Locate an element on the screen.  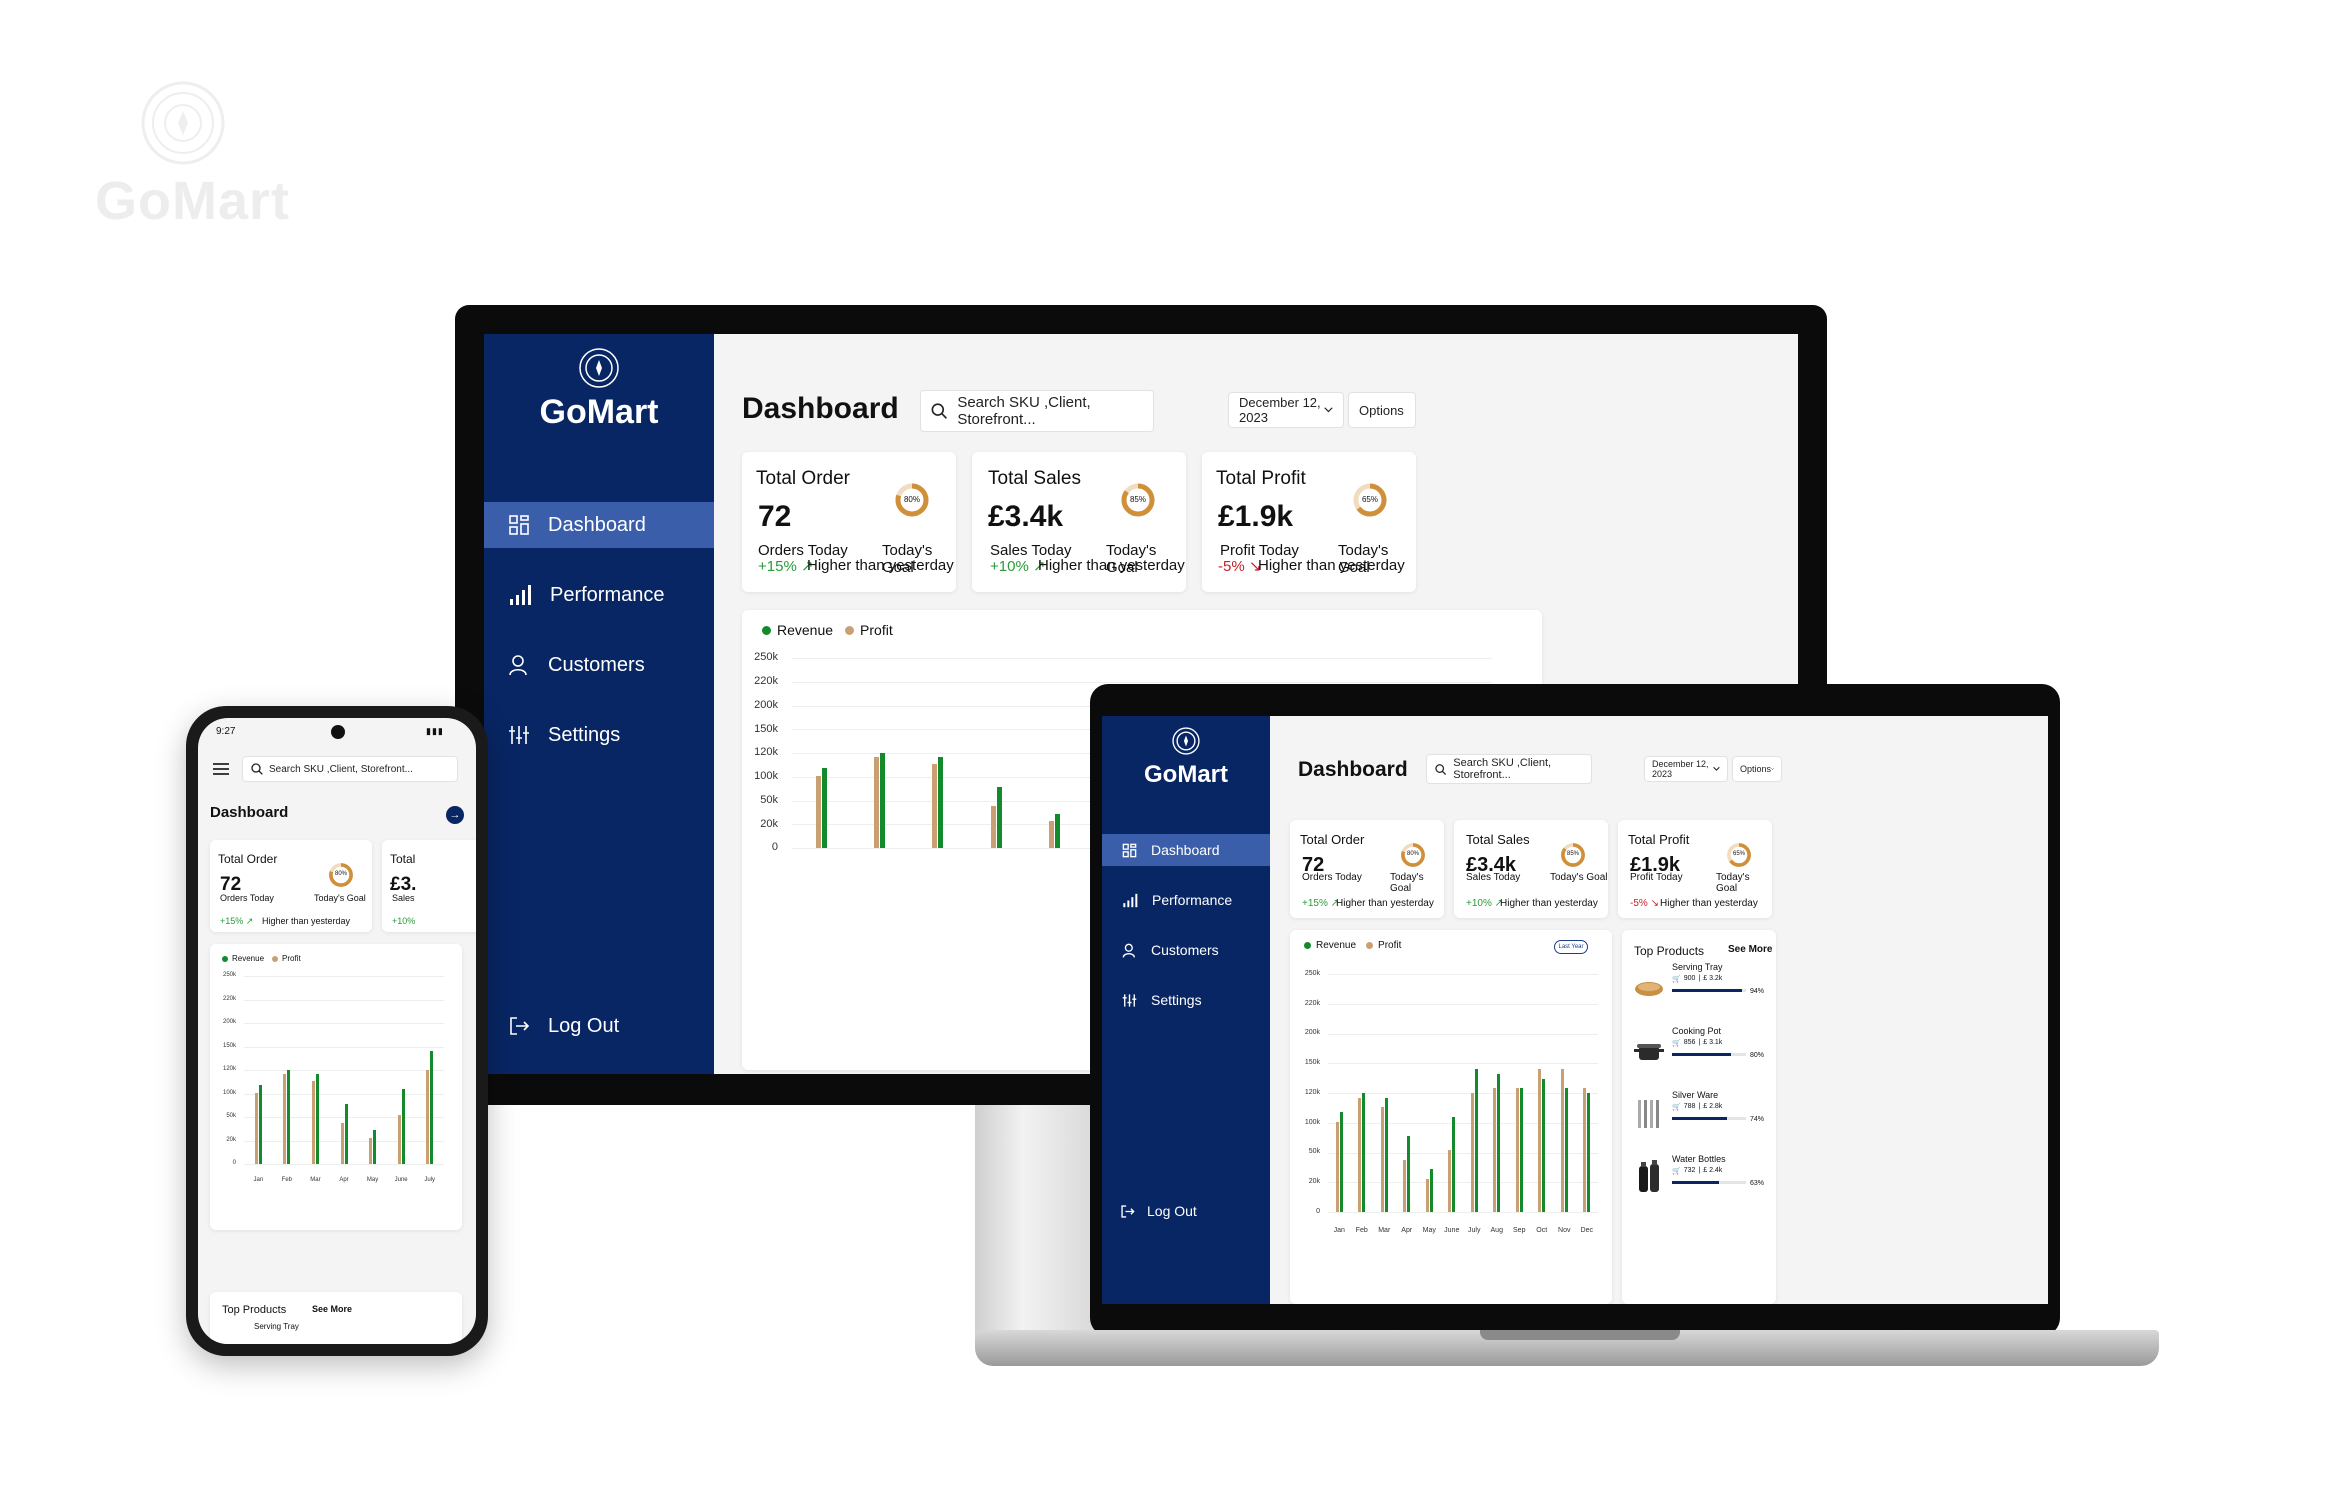
kpi-change: +15% ↗ is located at coordinates (1320, 903).